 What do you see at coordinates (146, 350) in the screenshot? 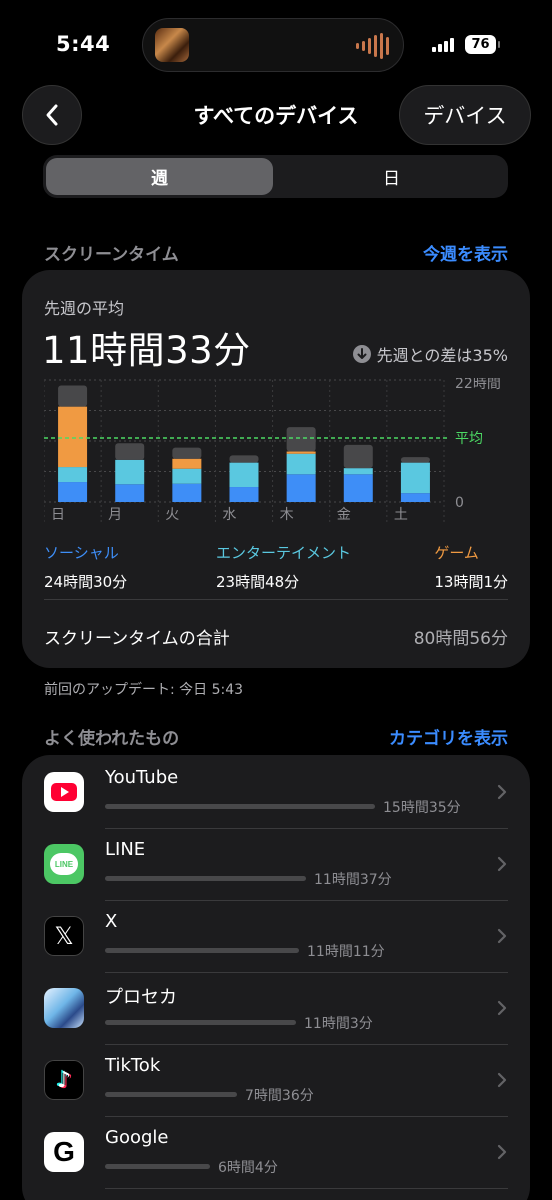
I see `average-value: 11時間33分` at bounding box center [146, 350].